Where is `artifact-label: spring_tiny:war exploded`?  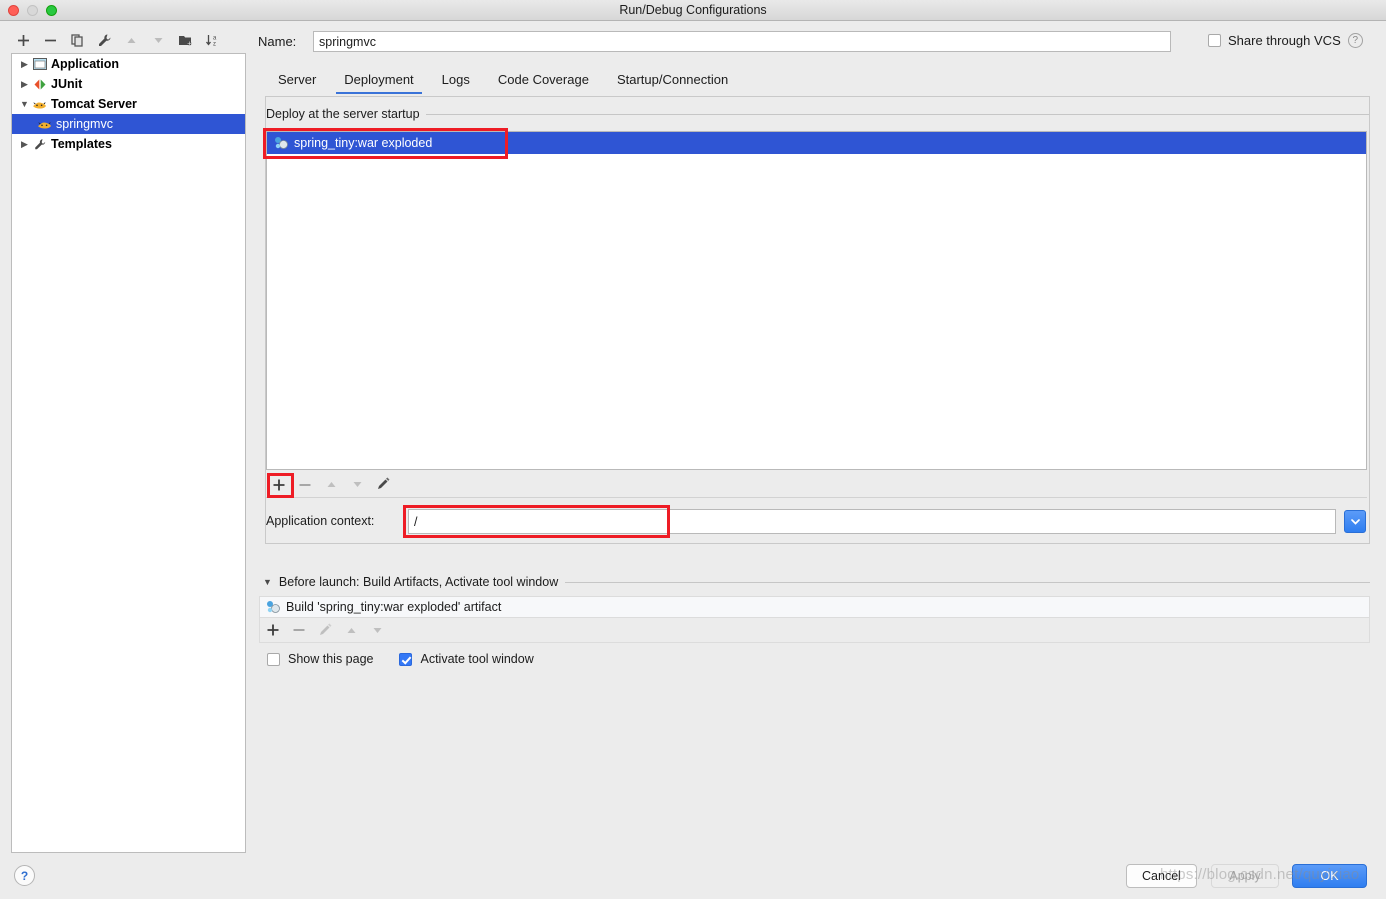
artifact-label: spring_tiny:war exploded is located at coordinates (363, 143).